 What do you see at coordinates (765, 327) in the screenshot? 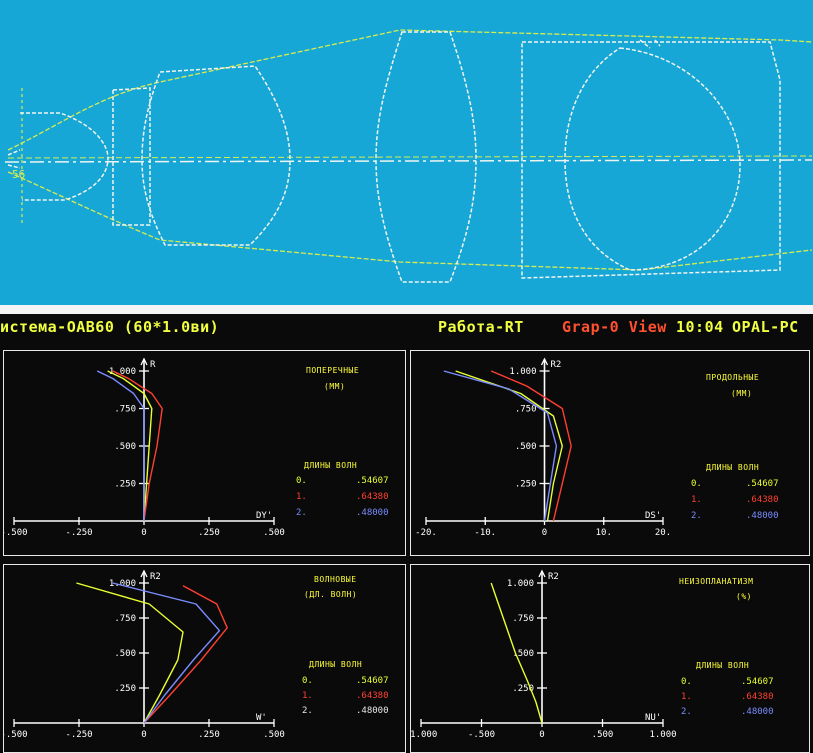
I see `app-name: OPAL-PC` at bounding box center [765, 327].